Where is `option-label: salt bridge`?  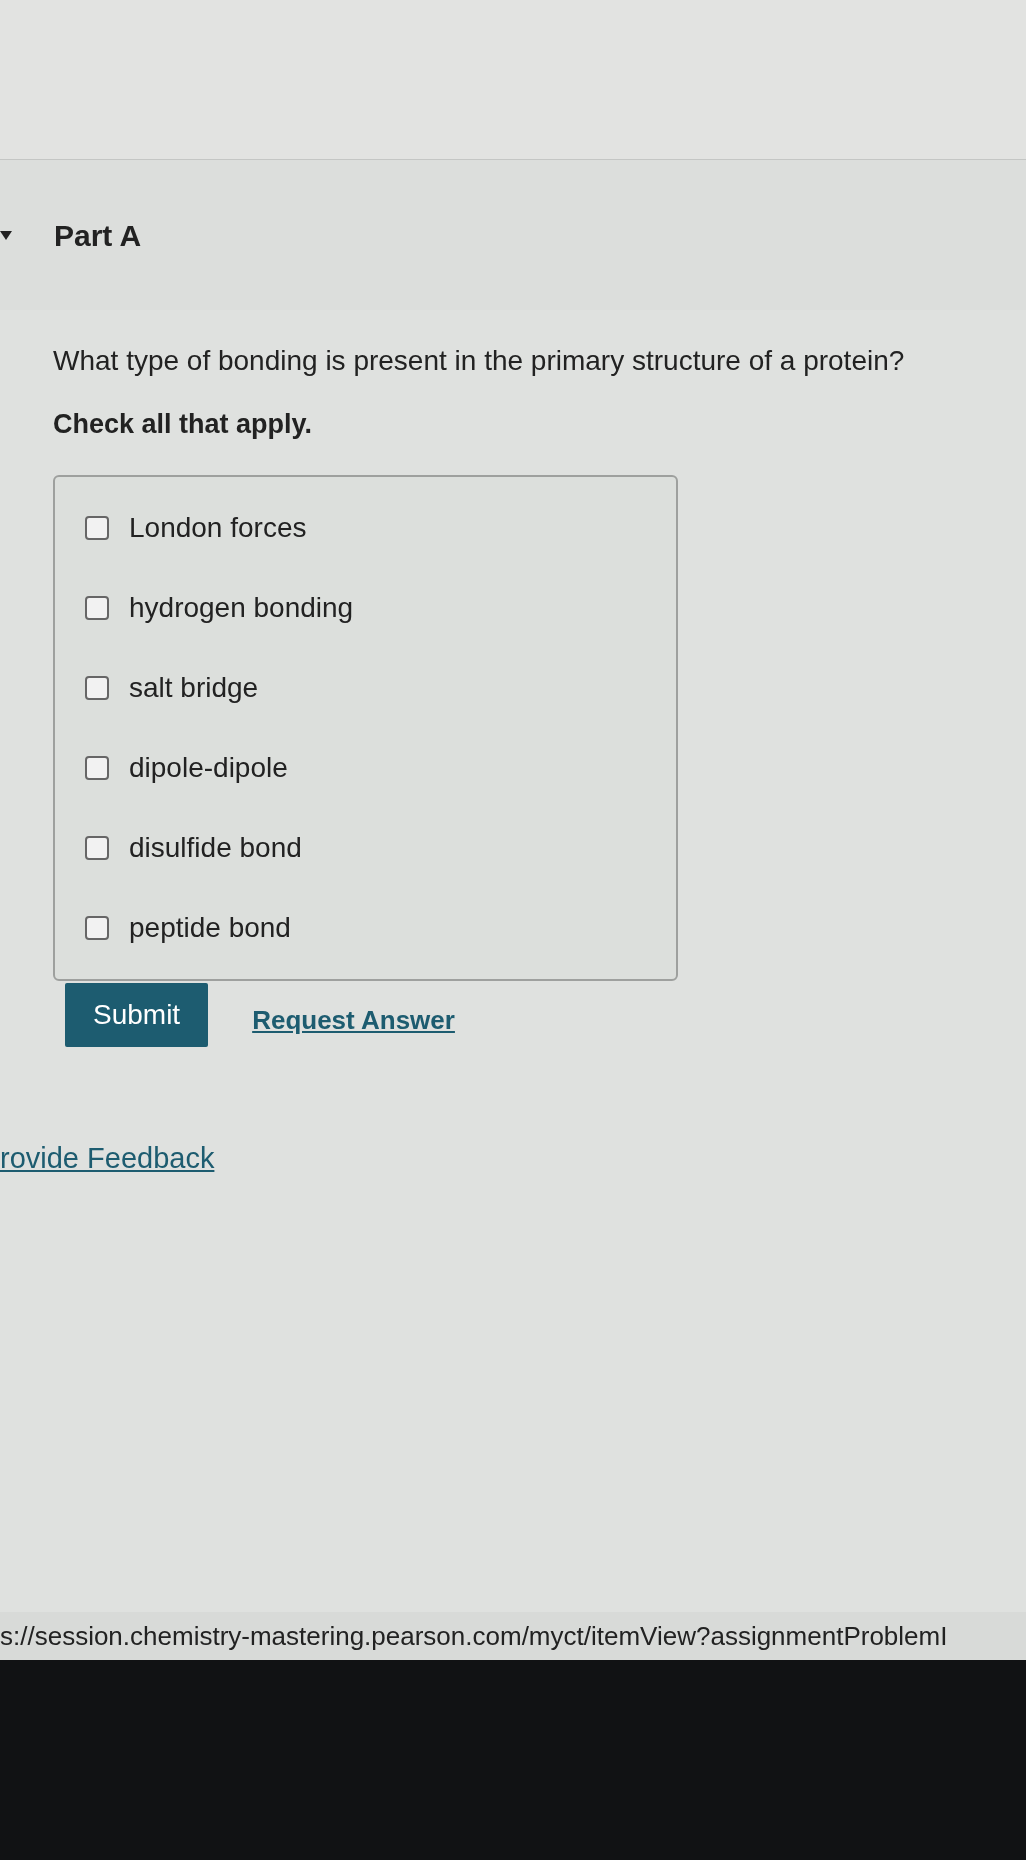
option-label: salt bridge is located at coordinates (194, 687).